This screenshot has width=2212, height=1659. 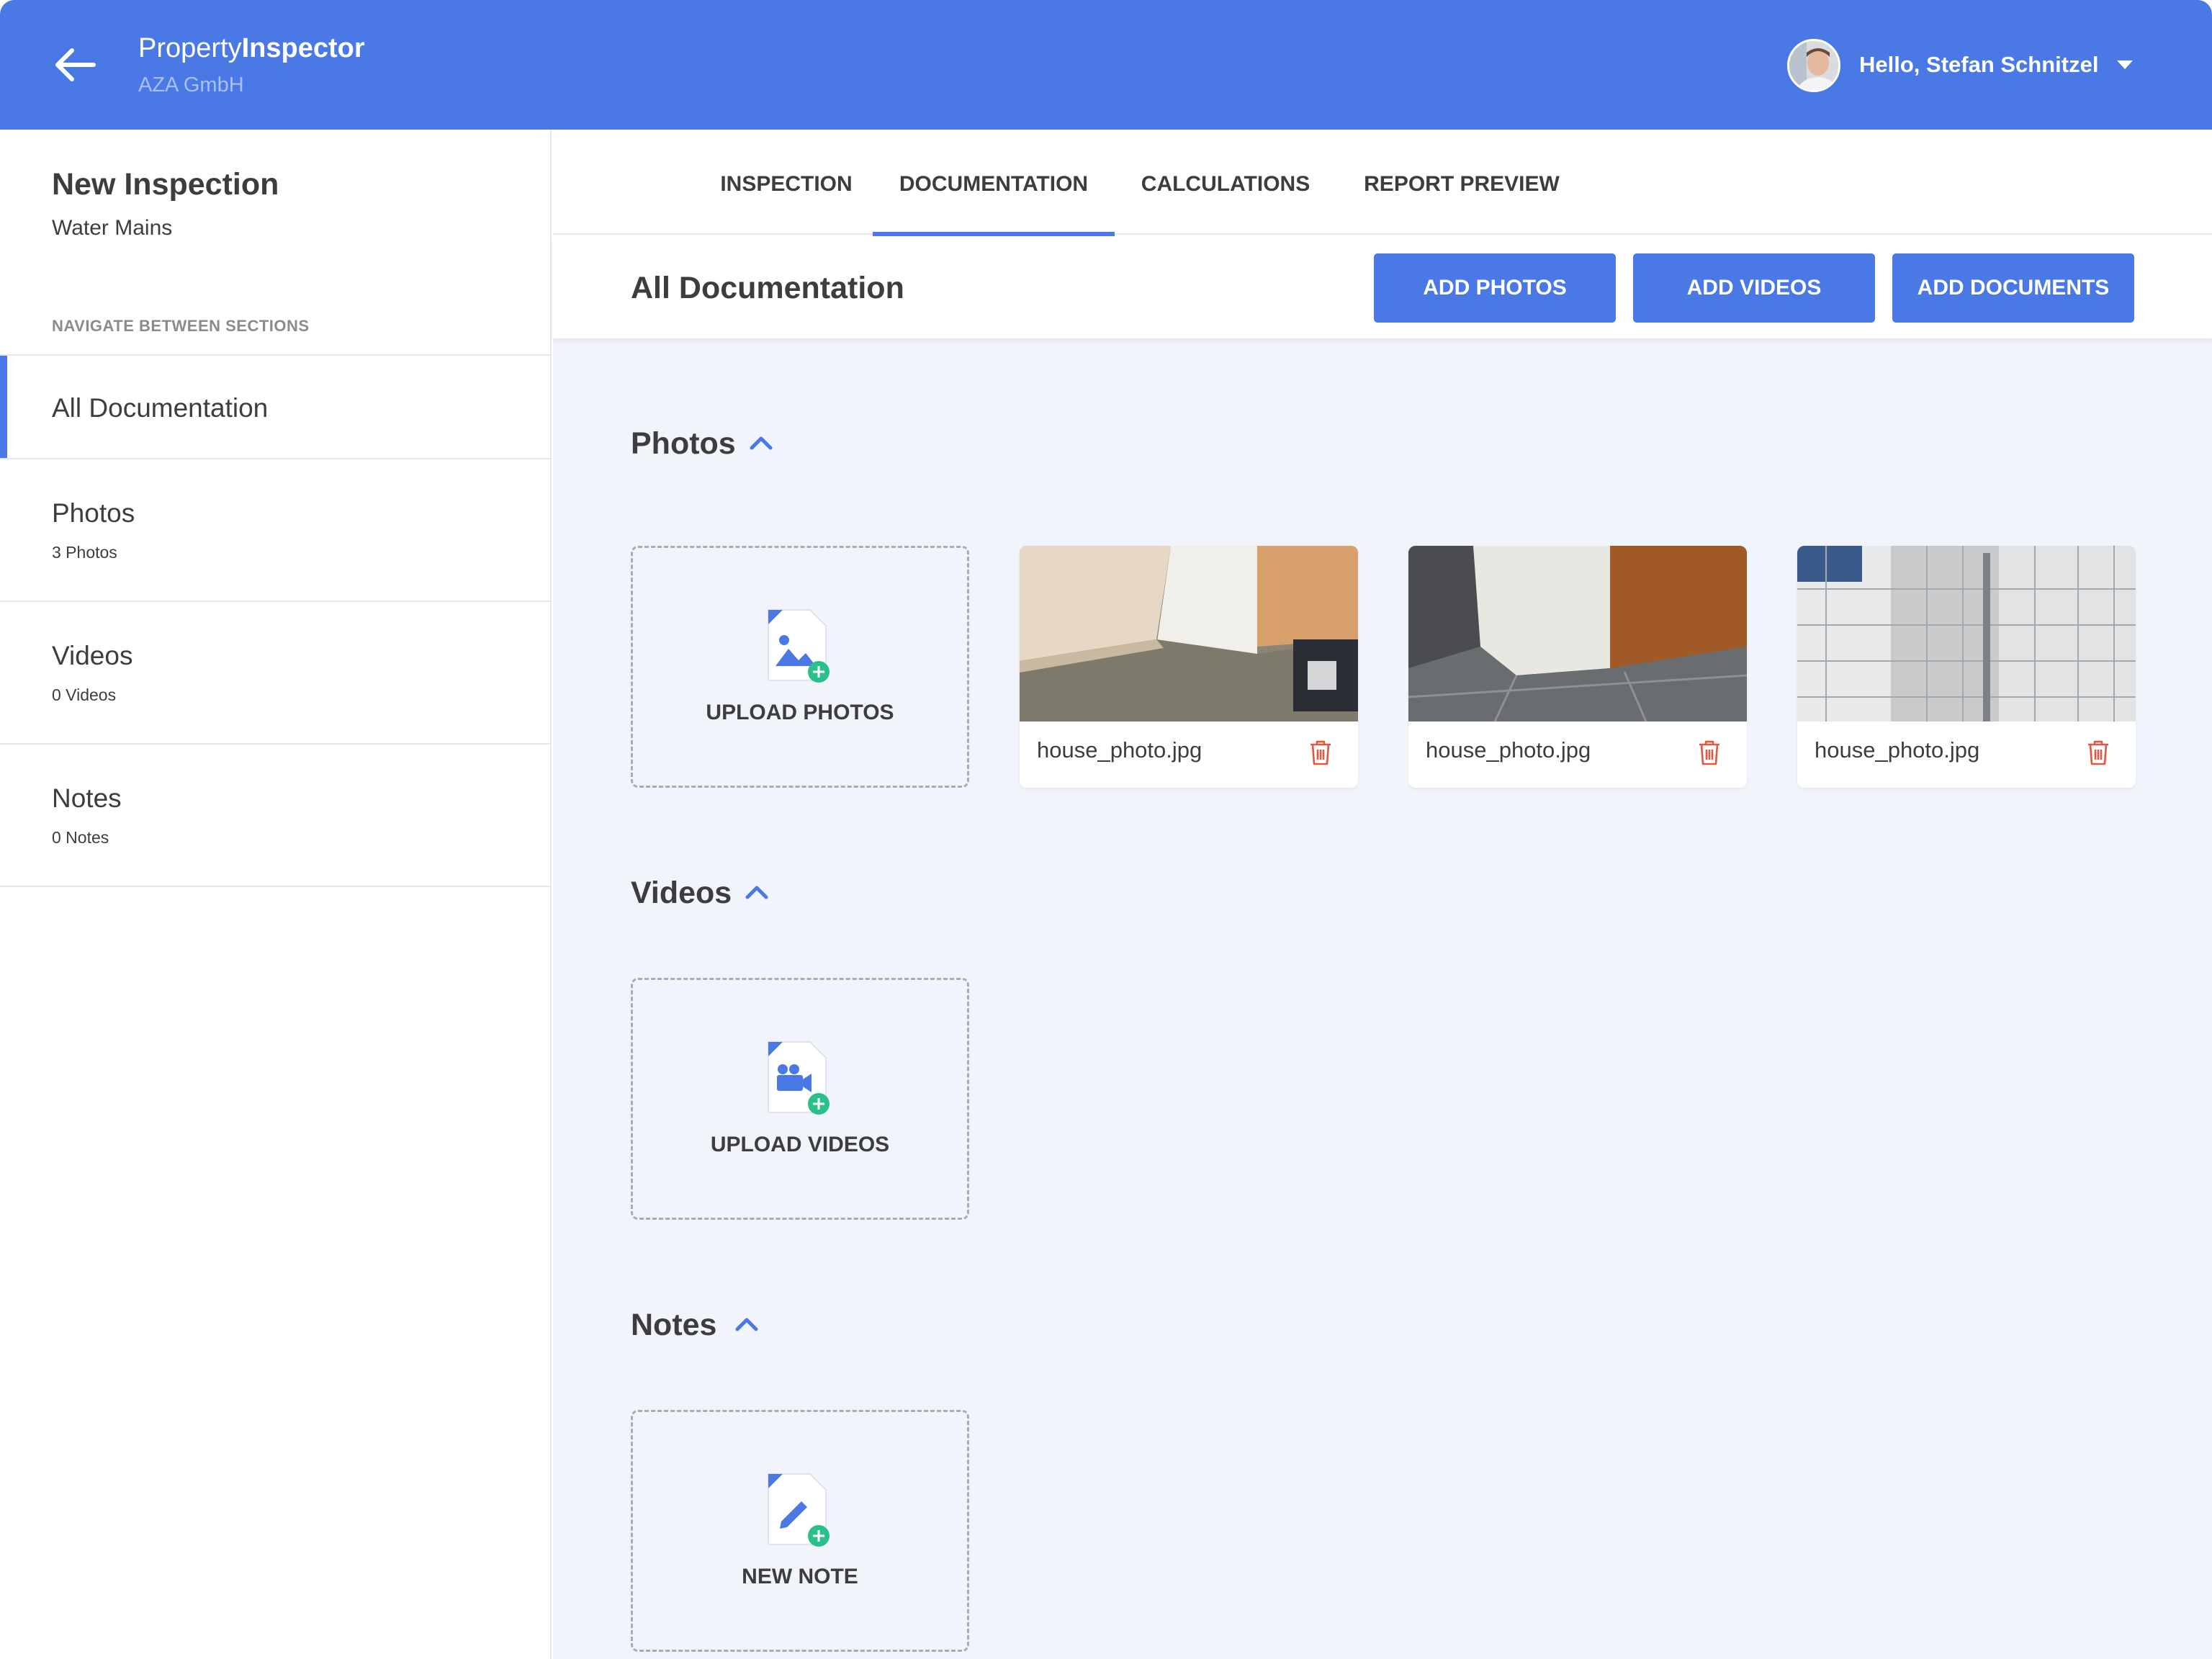 What do you see at coordinates (786, 182) in the screenshot?
I see `tab-inspection: INSPECTION` at bounding box center [786, 182].